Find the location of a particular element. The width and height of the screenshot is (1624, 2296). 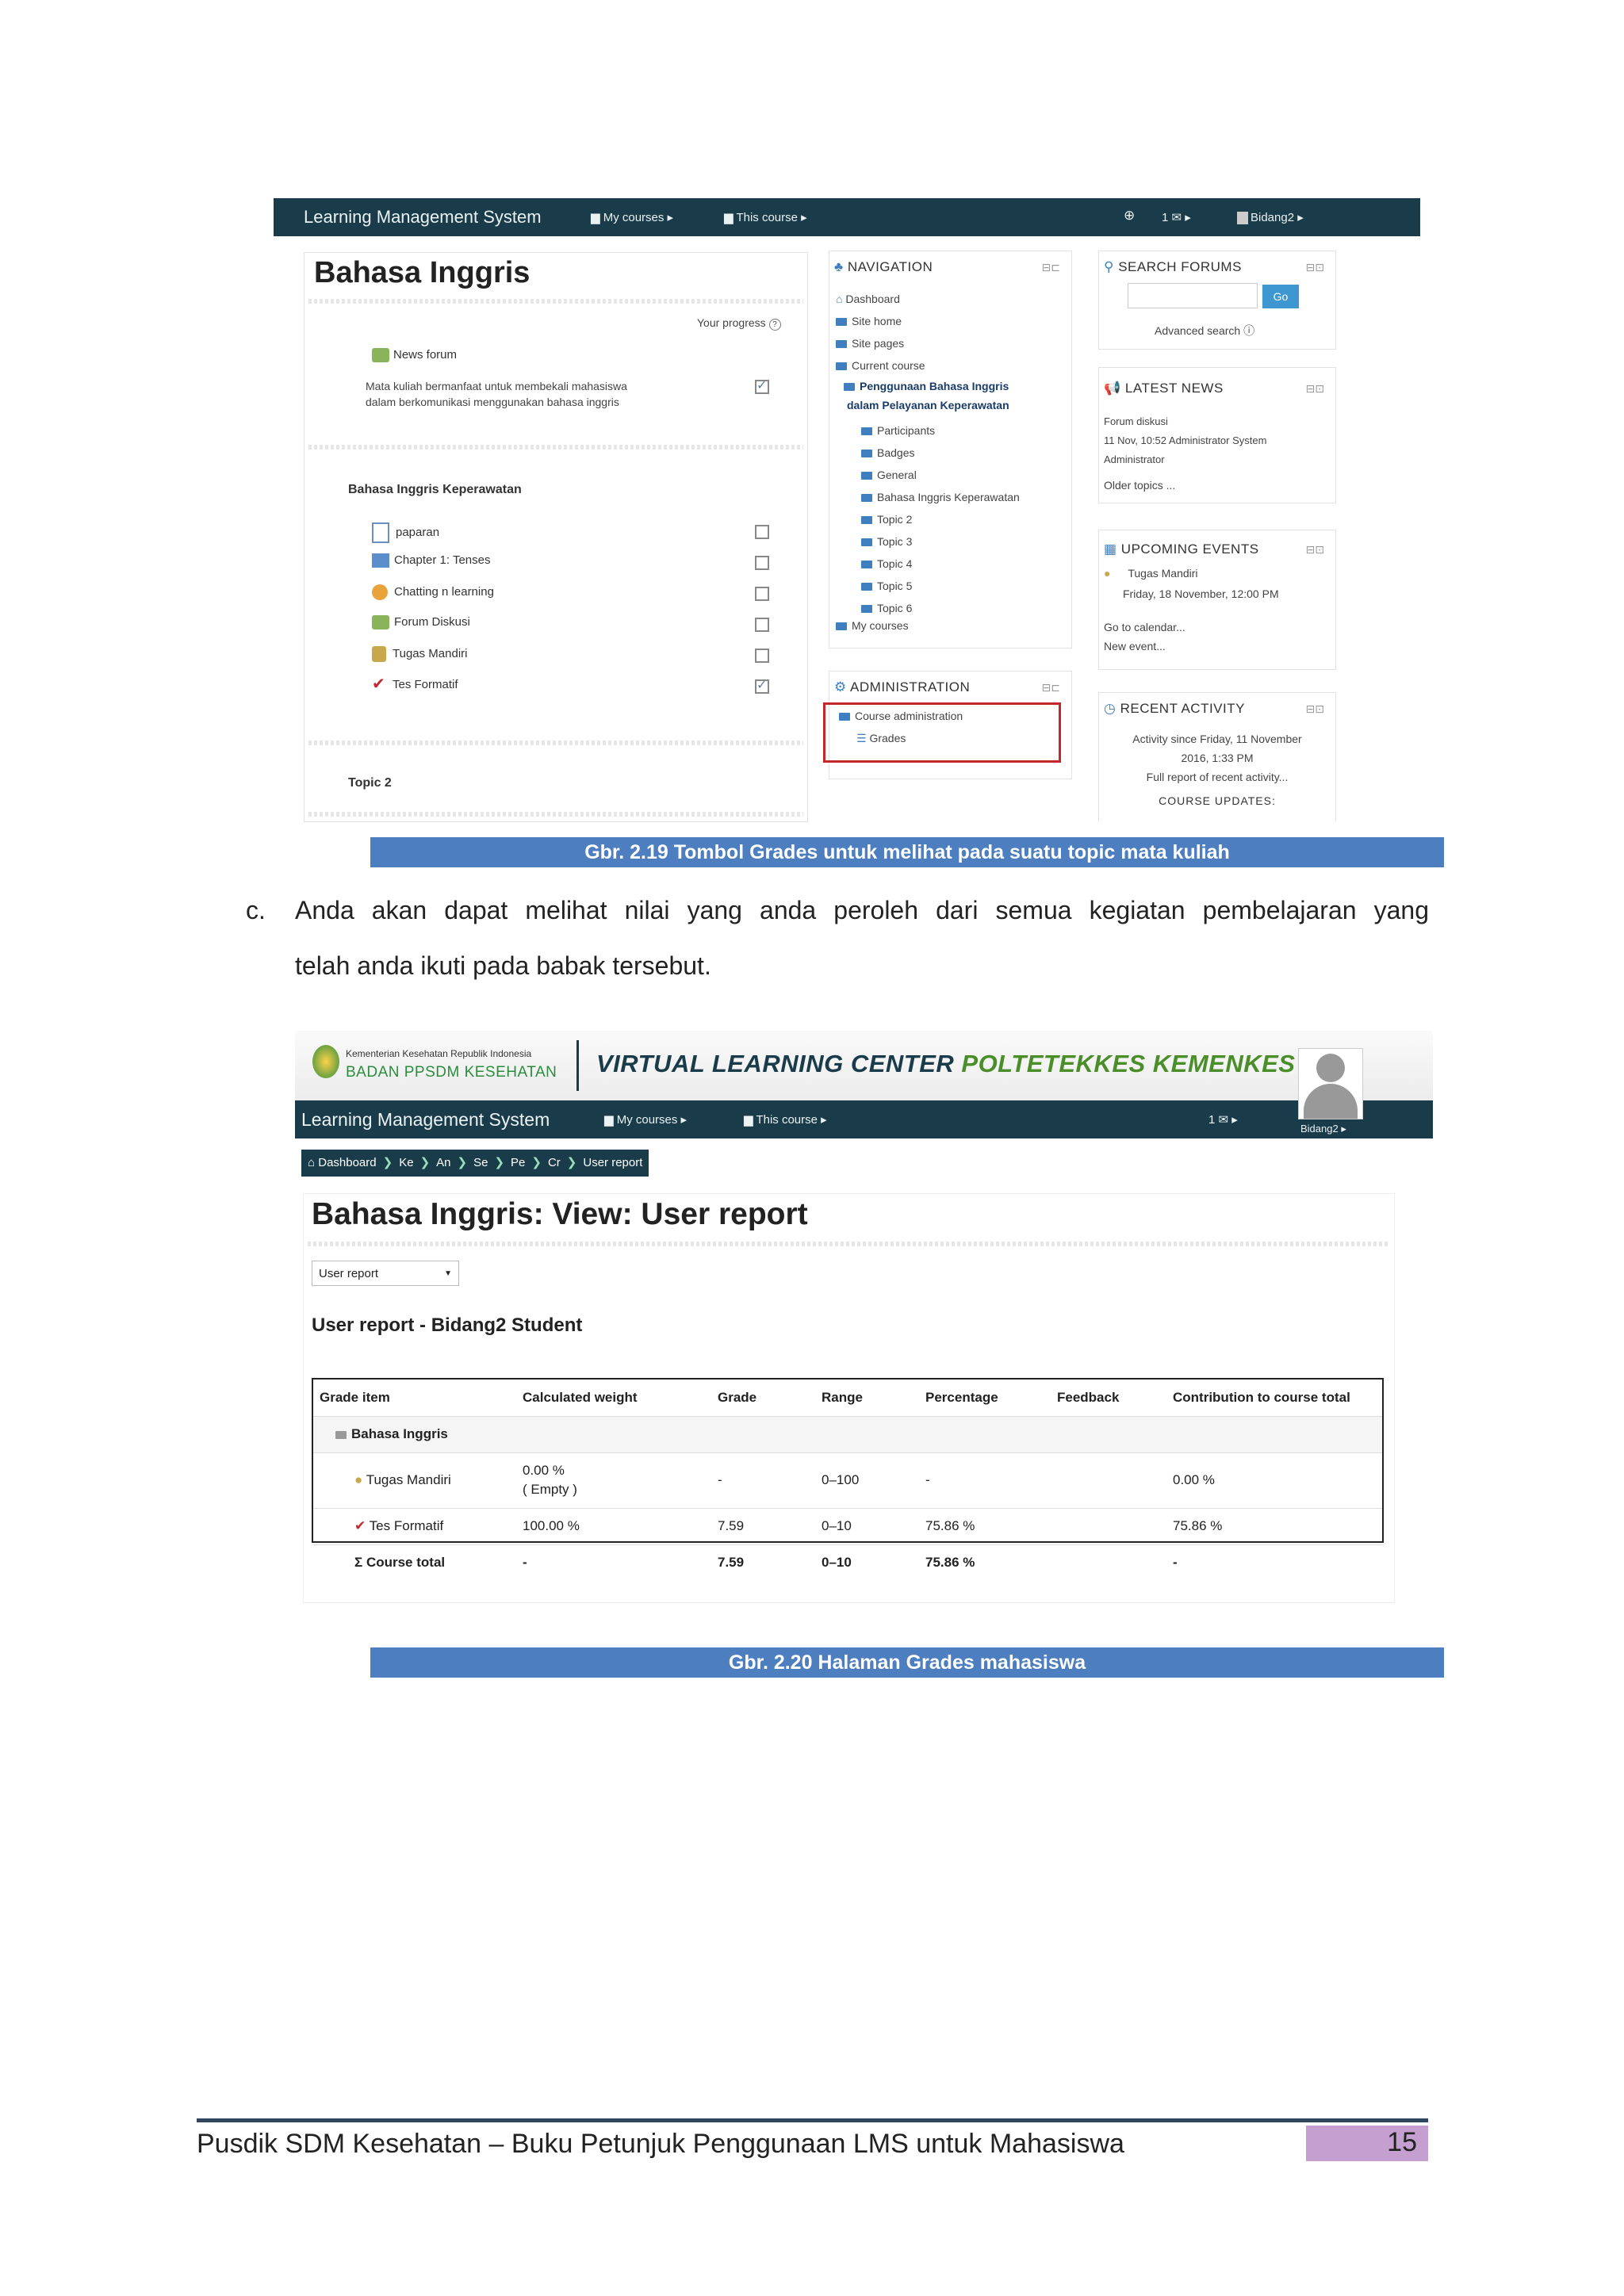

grades-highlight-box is located at coordinates (942, 733).